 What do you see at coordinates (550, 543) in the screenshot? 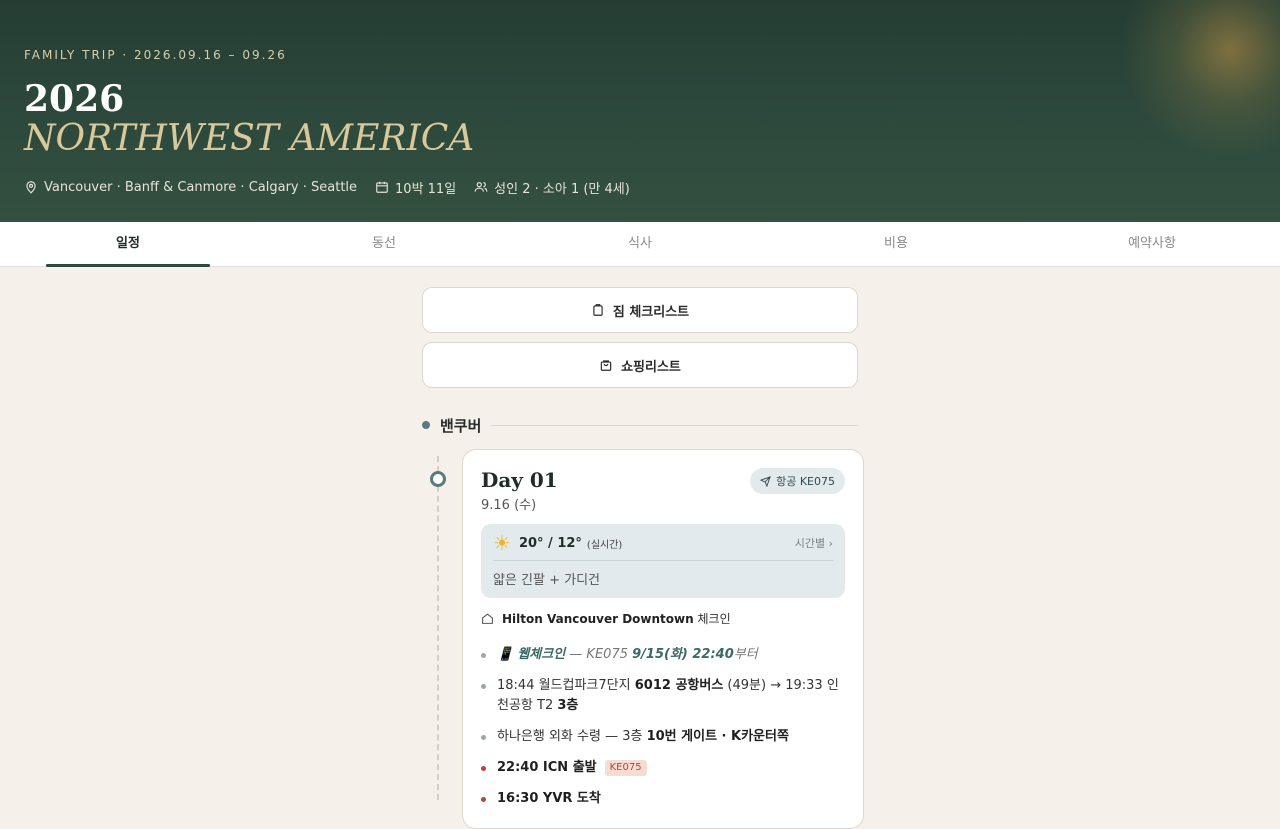
I see `weather-temp: 20° / 12°` at bounding box center [550, 543].